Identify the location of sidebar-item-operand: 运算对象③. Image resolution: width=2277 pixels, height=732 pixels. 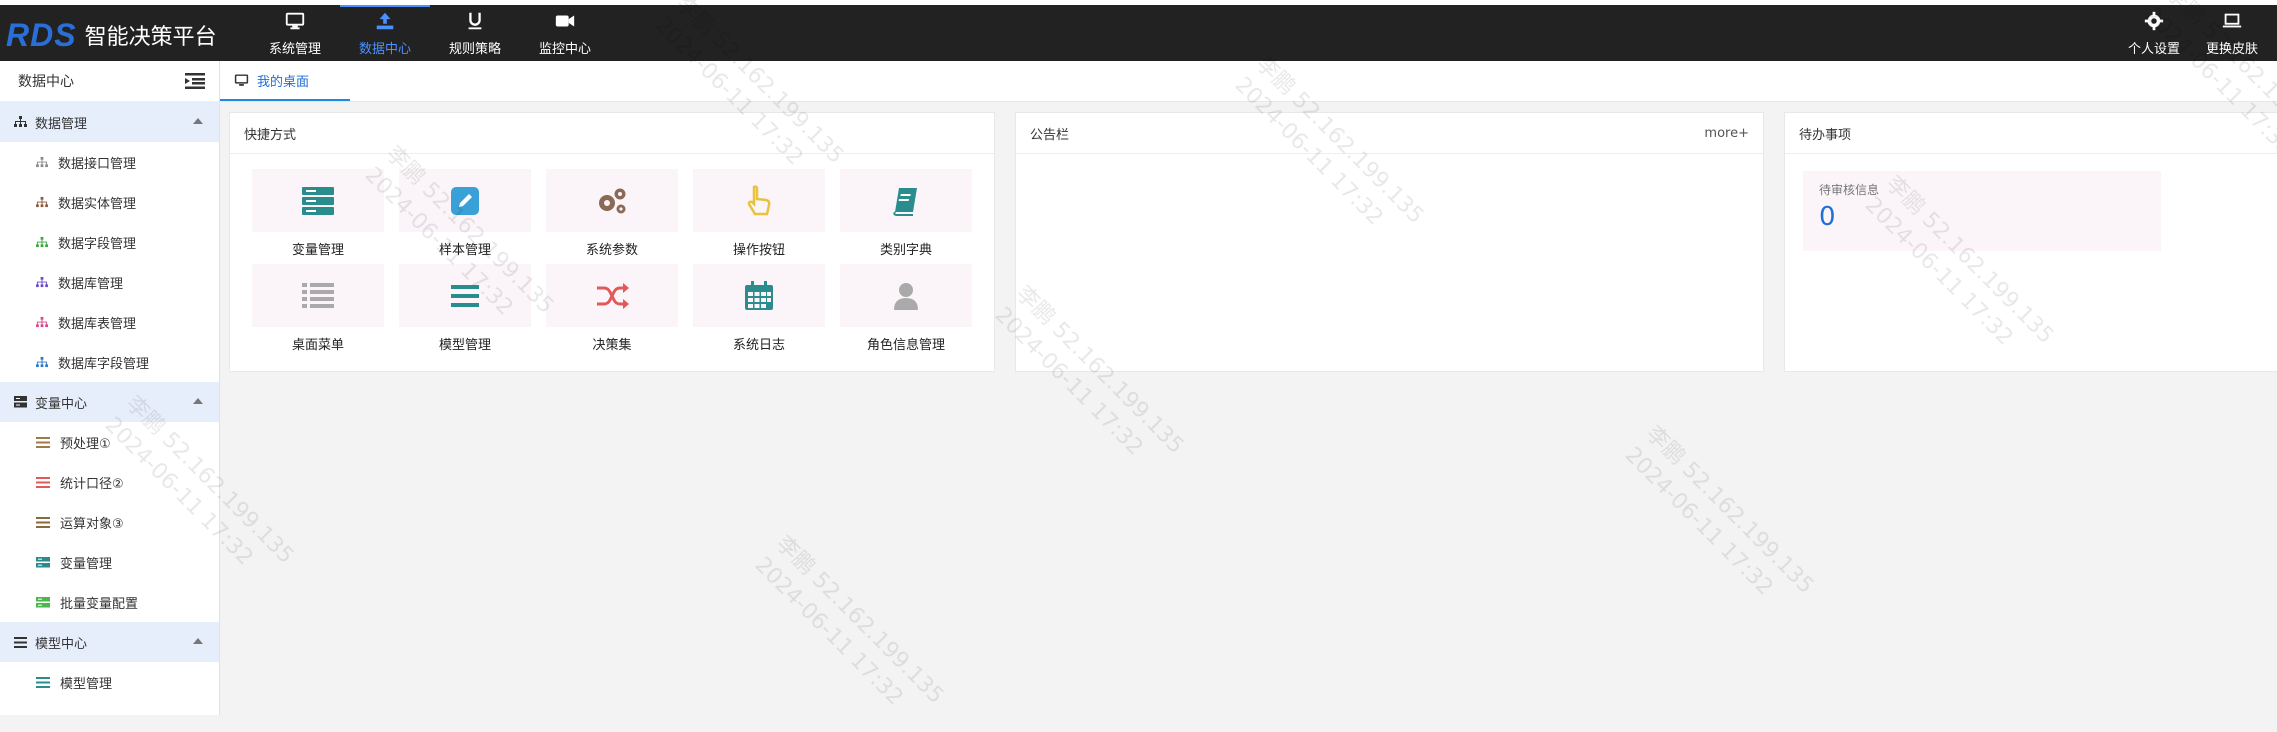
(109, 522).